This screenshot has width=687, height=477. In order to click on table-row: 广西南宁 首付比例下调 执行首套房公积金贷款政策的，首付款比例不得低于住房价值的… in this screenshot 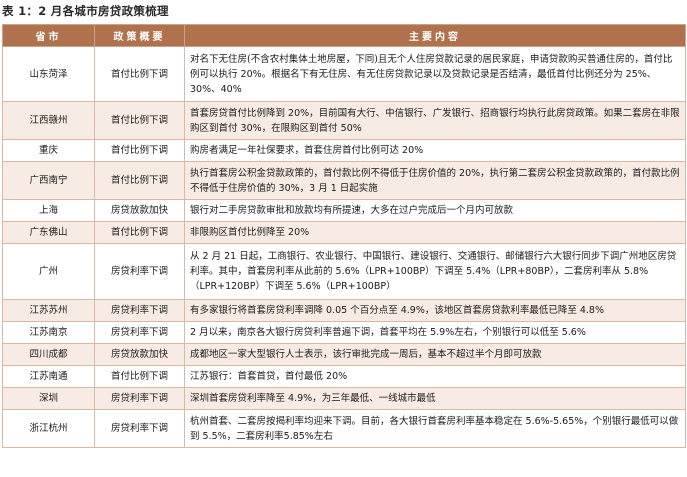, I will do `click(344, 180)`.